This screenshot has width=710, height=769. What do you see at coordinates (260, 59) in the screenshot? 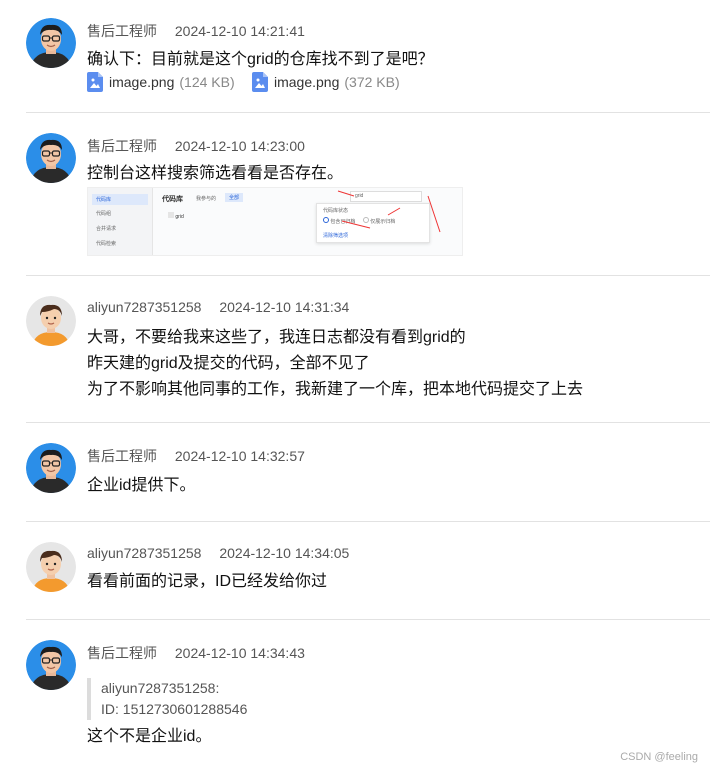
I see `message-text: 确认下：目前就是这个grid的仓库找不到了是吧？` at bounding box center [260, 59].